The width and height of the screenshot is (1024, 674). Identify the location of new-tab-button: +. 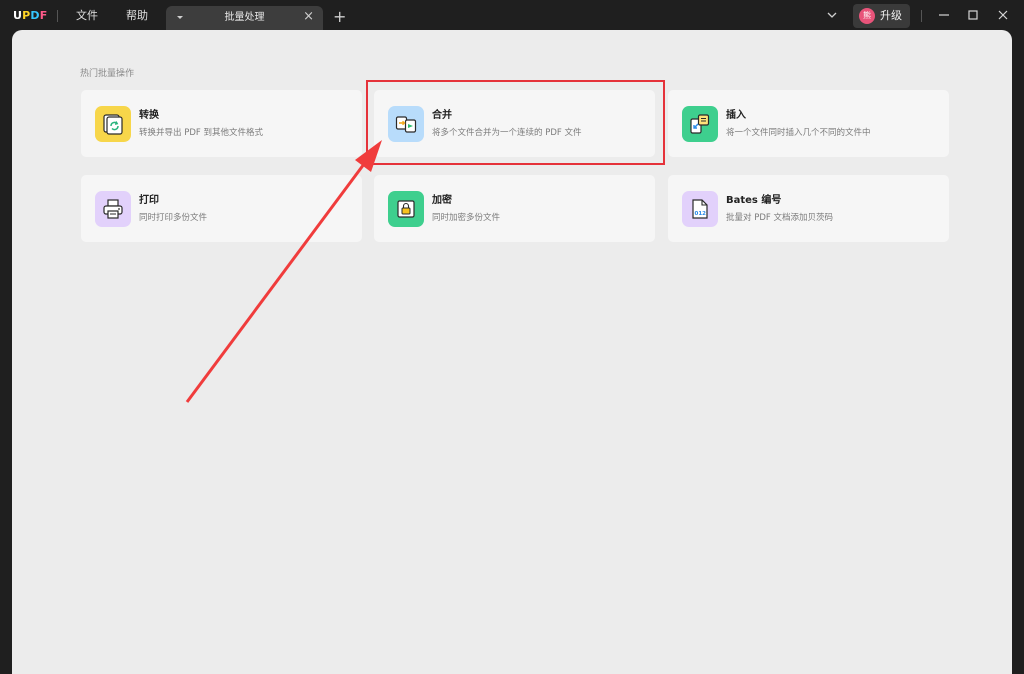
(339, 17).